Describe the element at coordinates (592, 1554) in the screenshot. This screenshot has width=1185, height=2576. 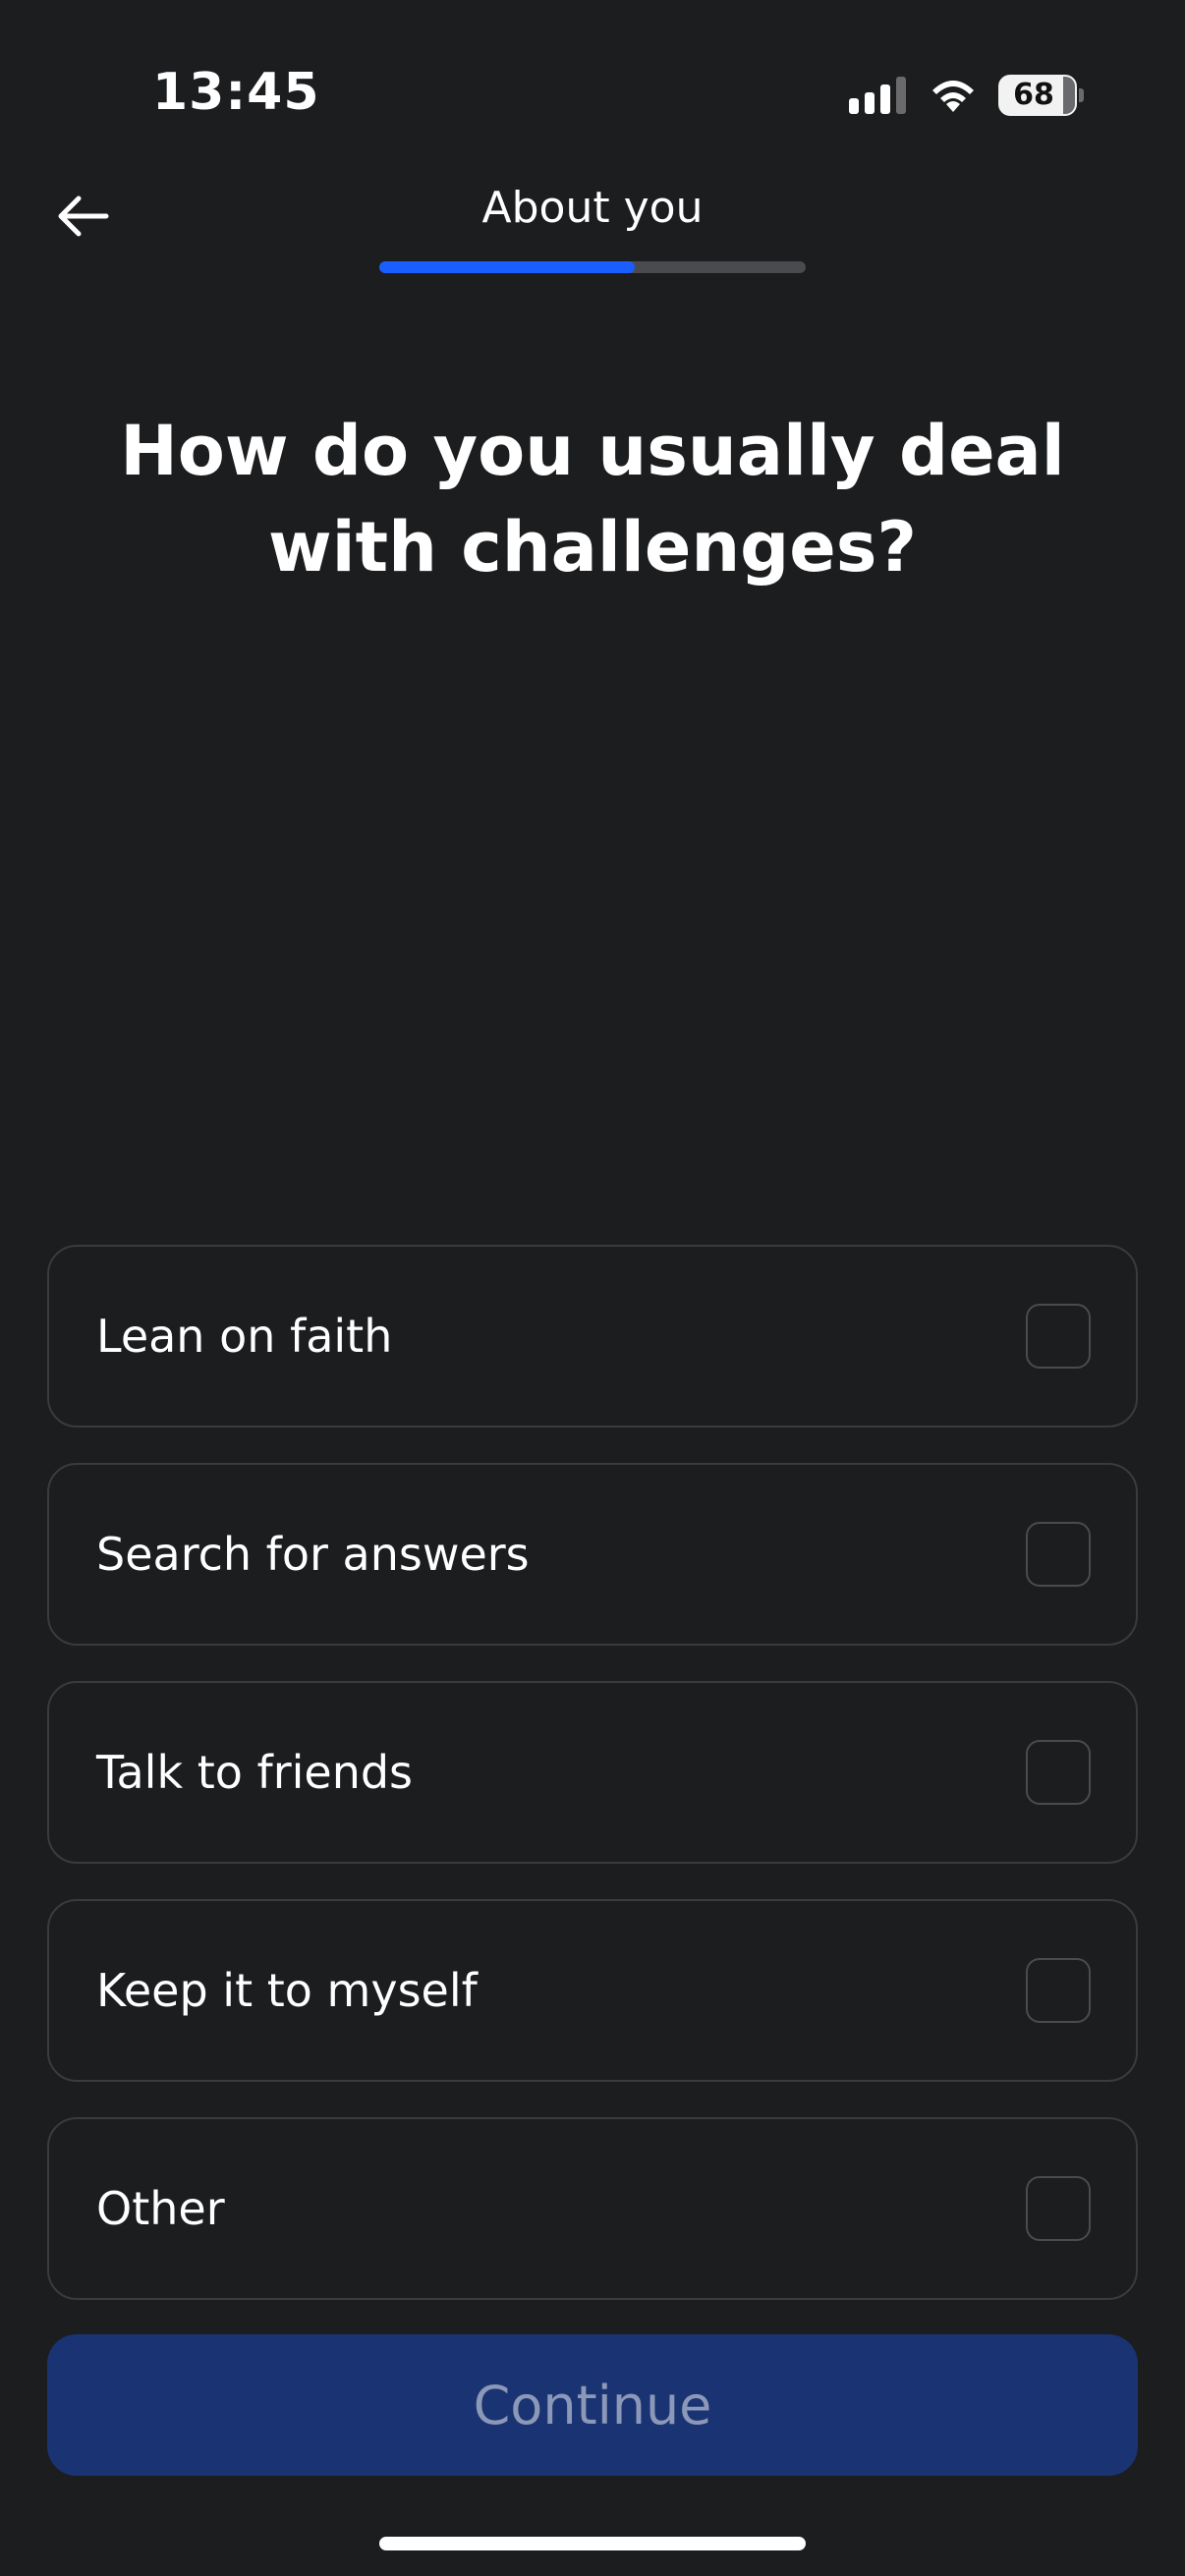
I see `option-search-for-answers: Search for answers` at that location.